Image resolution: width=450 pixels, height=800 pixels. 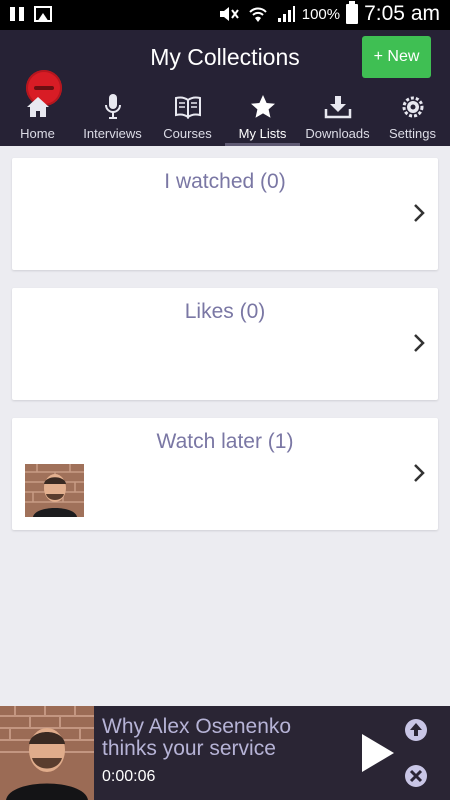 What do you see at coordinates (229, 14) in the screenshot?
I see `mute-icon` at bounding box center [229, 14].